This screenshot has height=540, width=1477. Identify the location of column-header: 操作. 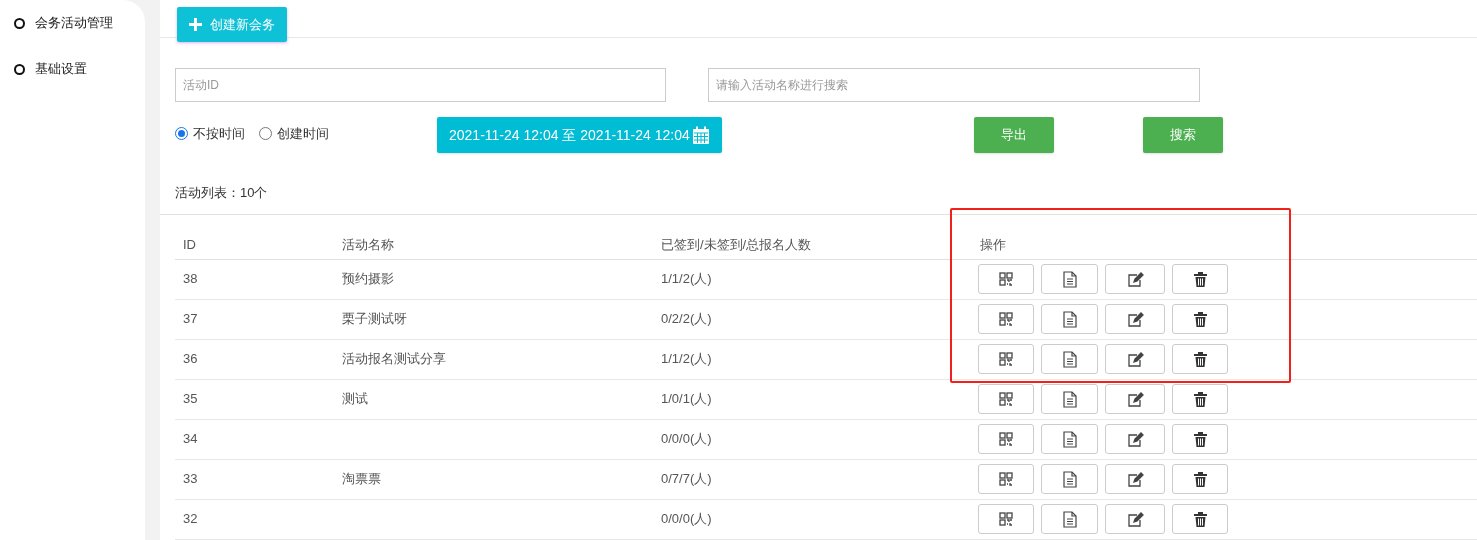
(993, 244).